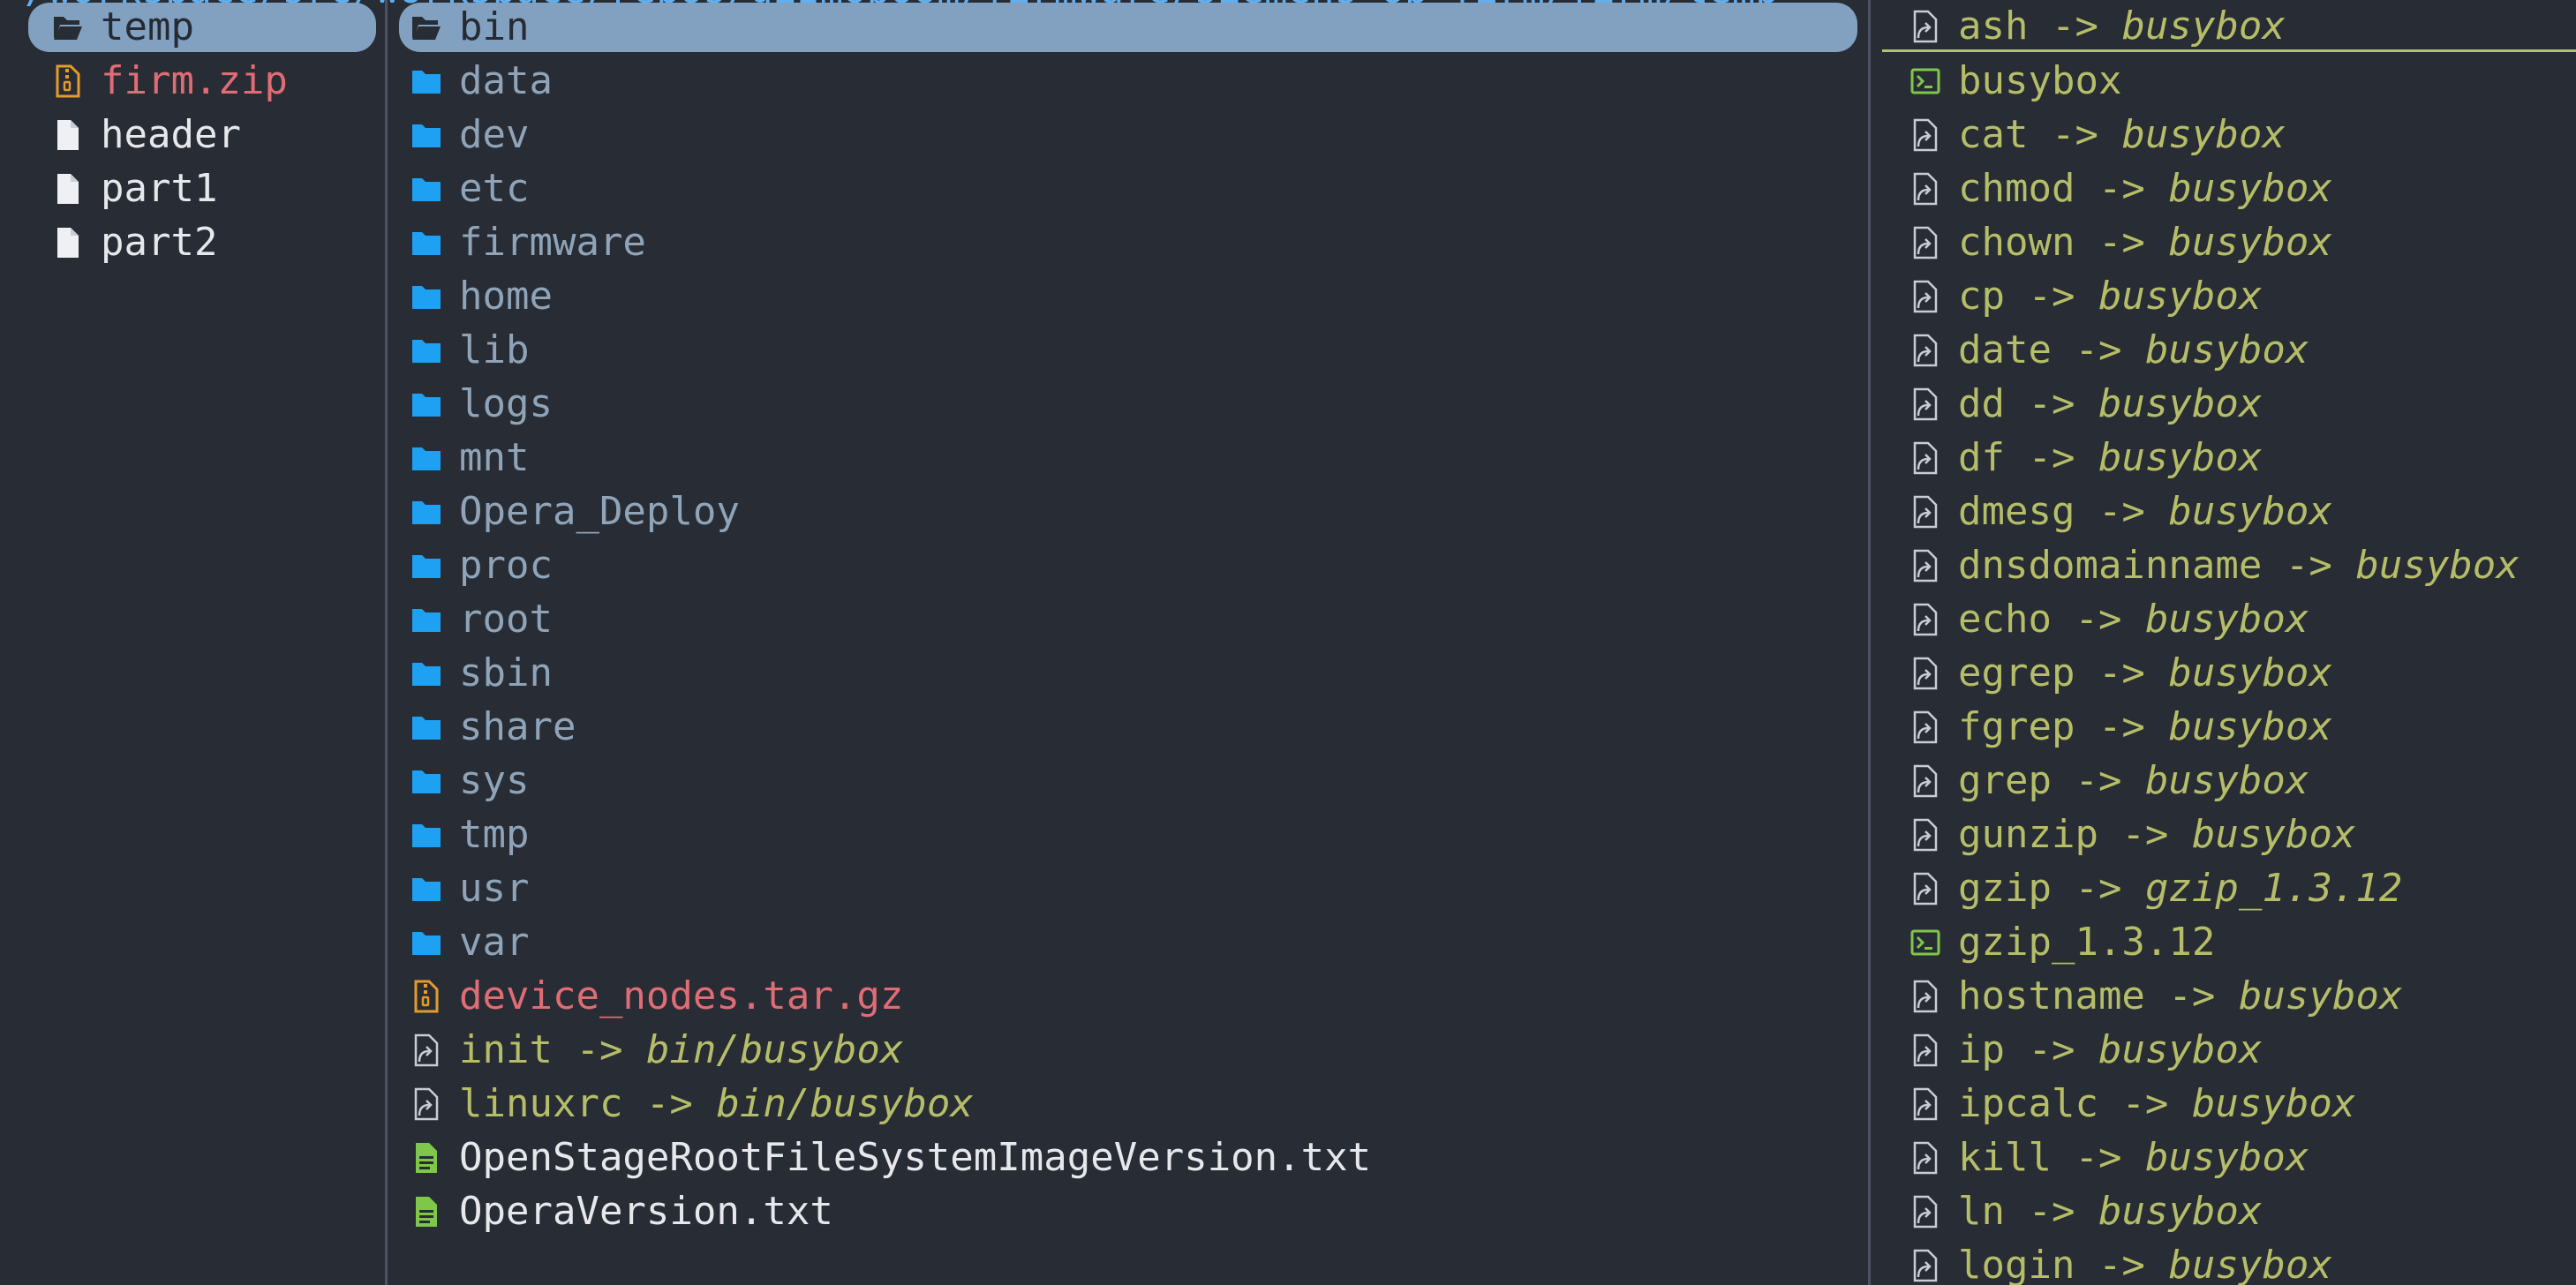 This screenshot has width=2576, height=1285. Describe the element at coordinates (1128, 296) in the screenshot. I see `entry-home: home` at that location.